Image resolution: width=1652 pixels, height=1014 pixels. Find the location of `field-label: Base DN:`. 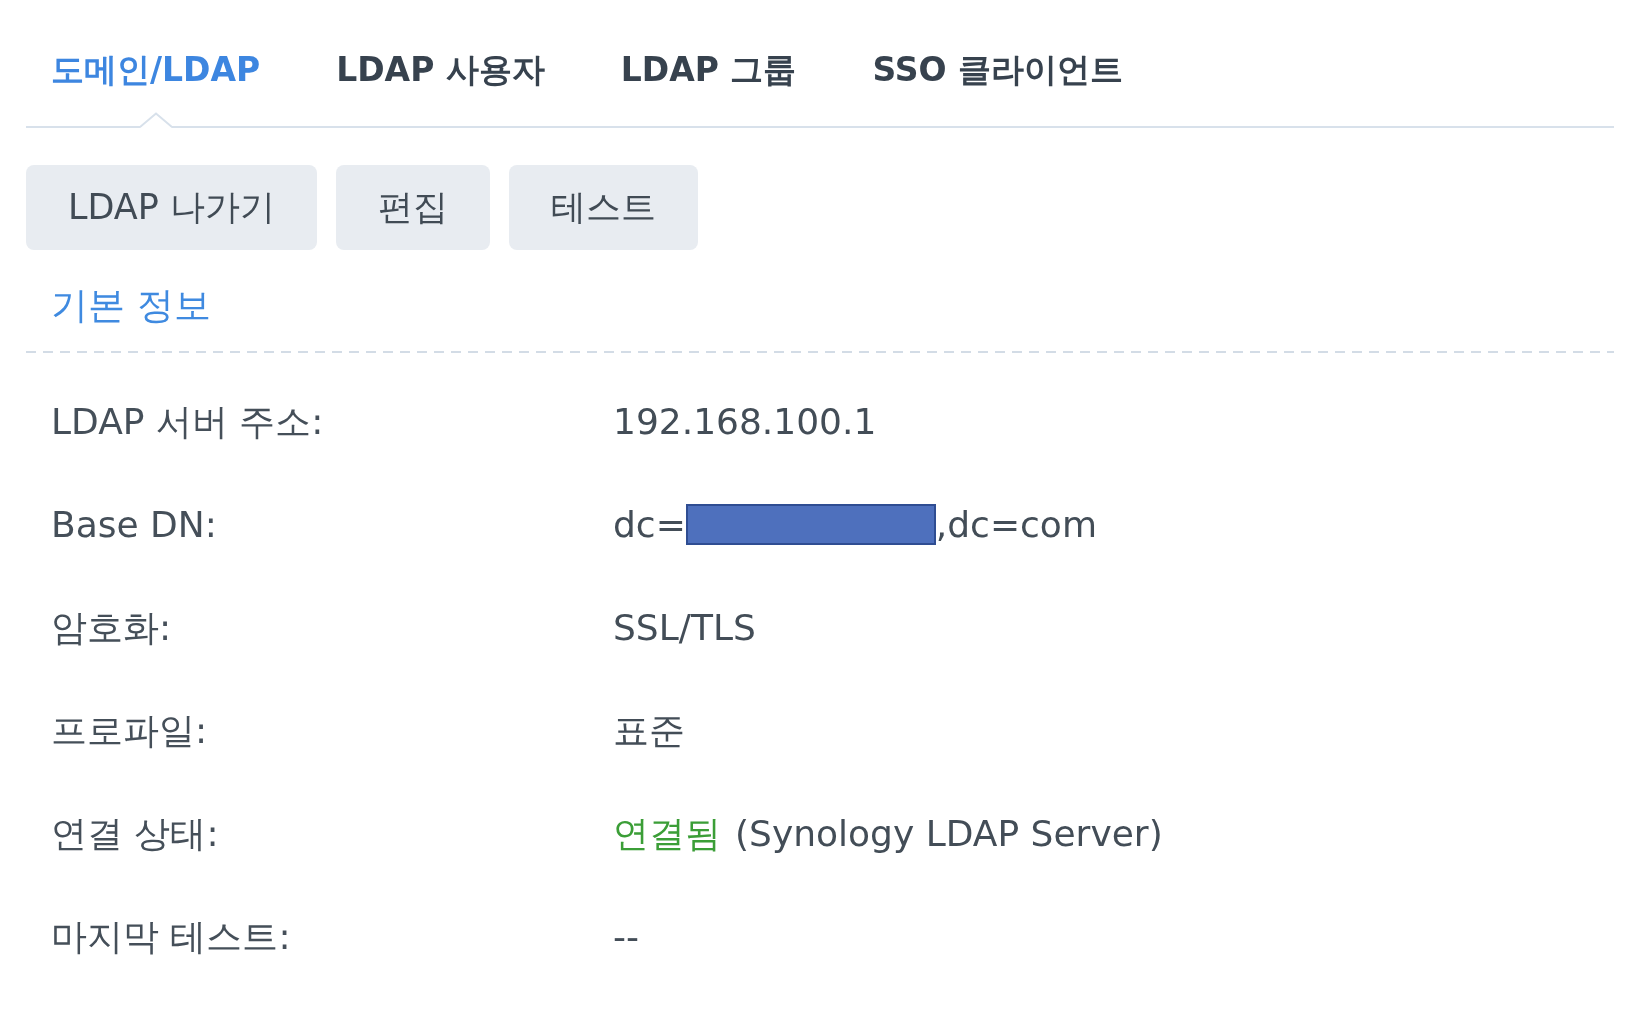

field-label: Base DN: is located at coordinates (134, 524).